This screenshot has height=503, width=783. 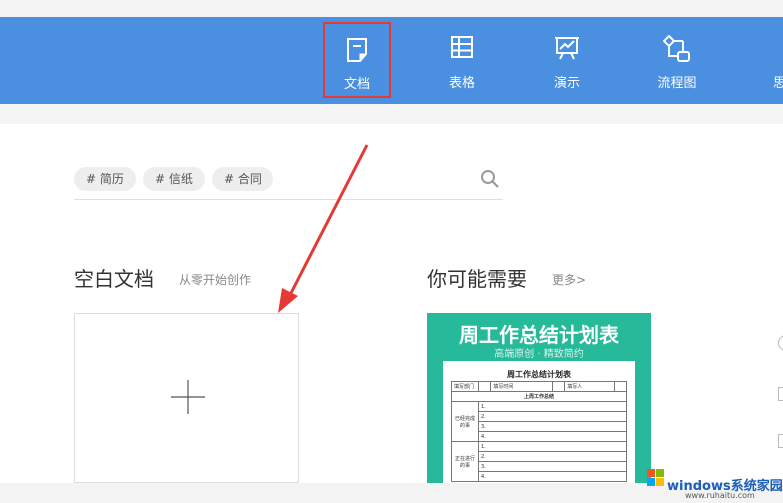 What do you see at coordinates (780, 343) in the screenshot?
I see `side-panel-edge` at bounding box center [780, 343].